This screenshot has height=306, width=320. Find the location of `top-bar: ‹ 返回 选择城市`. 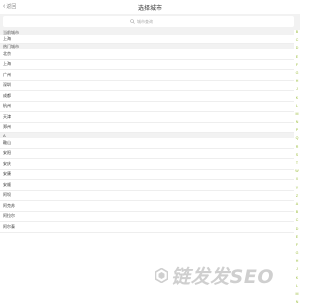

top-bar: ‹ 返回 选择城市 is located at coordinates (150, 7).